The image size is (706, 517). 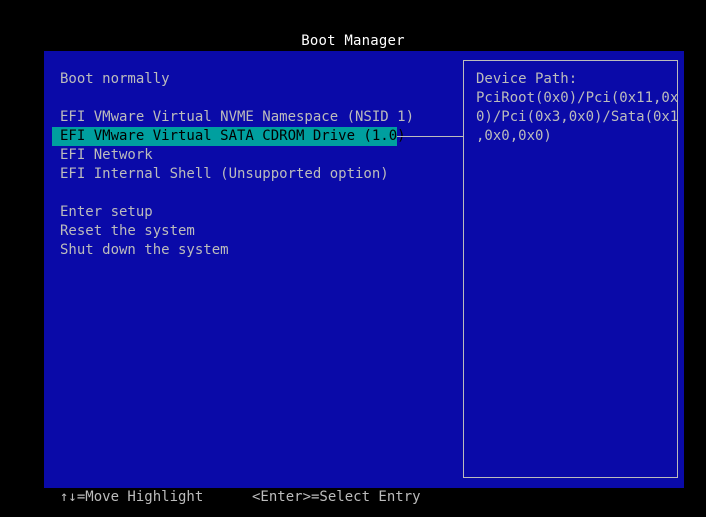 I want to click on device-path-line: ,0x0,0x0), so click(x=514, y=136).